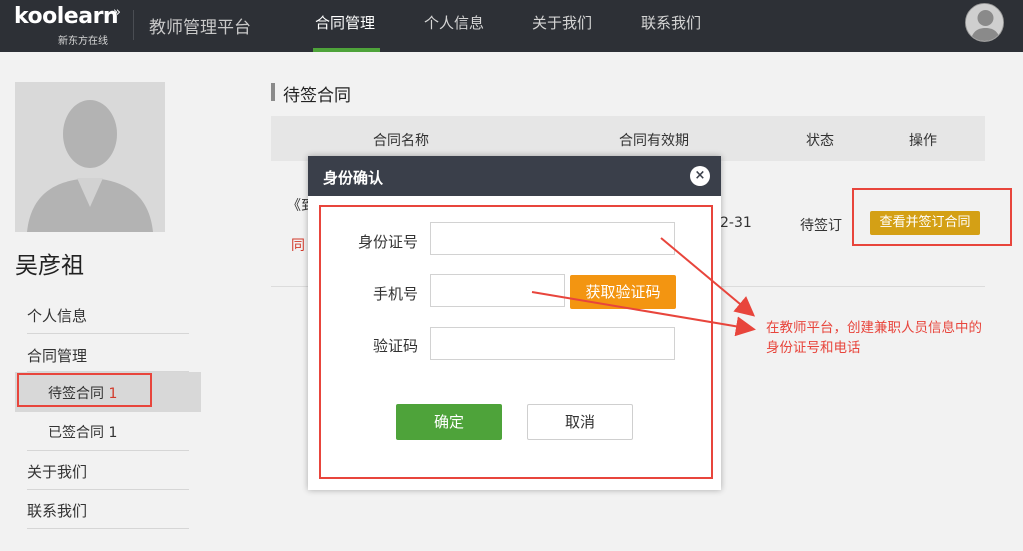 This screenshot has width=1023, height=551. I want to click on annotation-arrows, so click(643, 287).